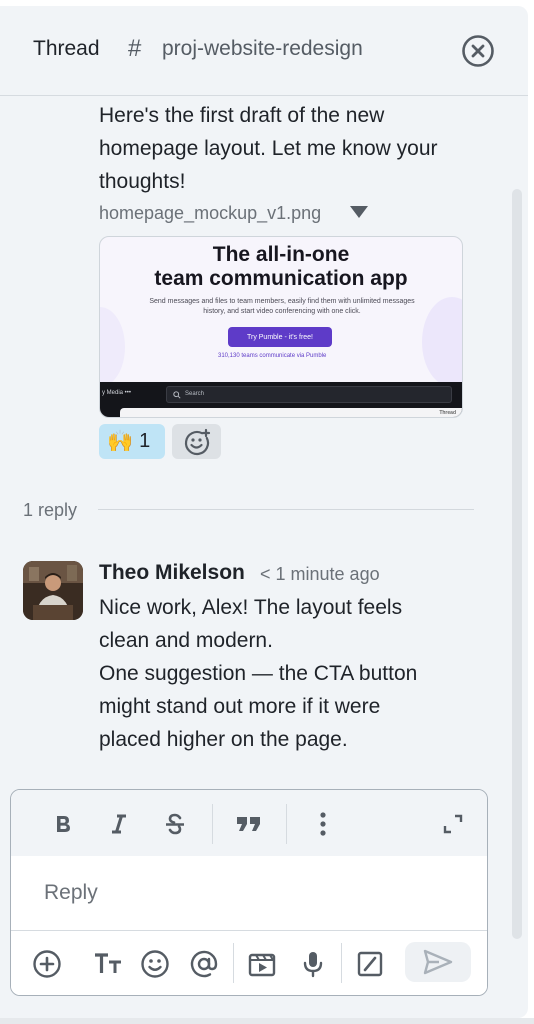 Image resolution: width=534 pixels, height=1024 pixels. I want to click on add-reaction-button, so click(196, 441).